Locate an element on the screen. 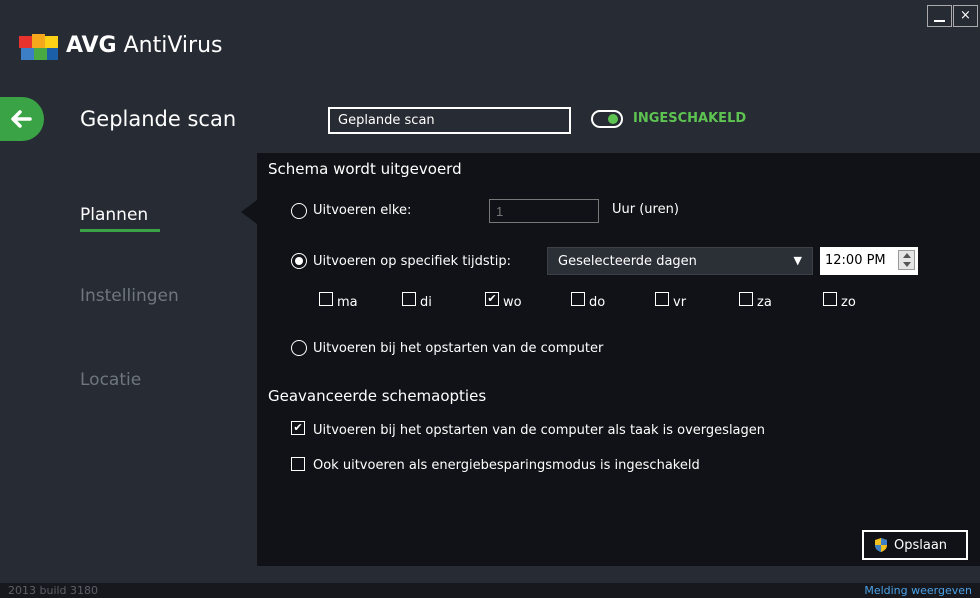  app-name: AVG AntiVirus is located at coordinates (144, 45).